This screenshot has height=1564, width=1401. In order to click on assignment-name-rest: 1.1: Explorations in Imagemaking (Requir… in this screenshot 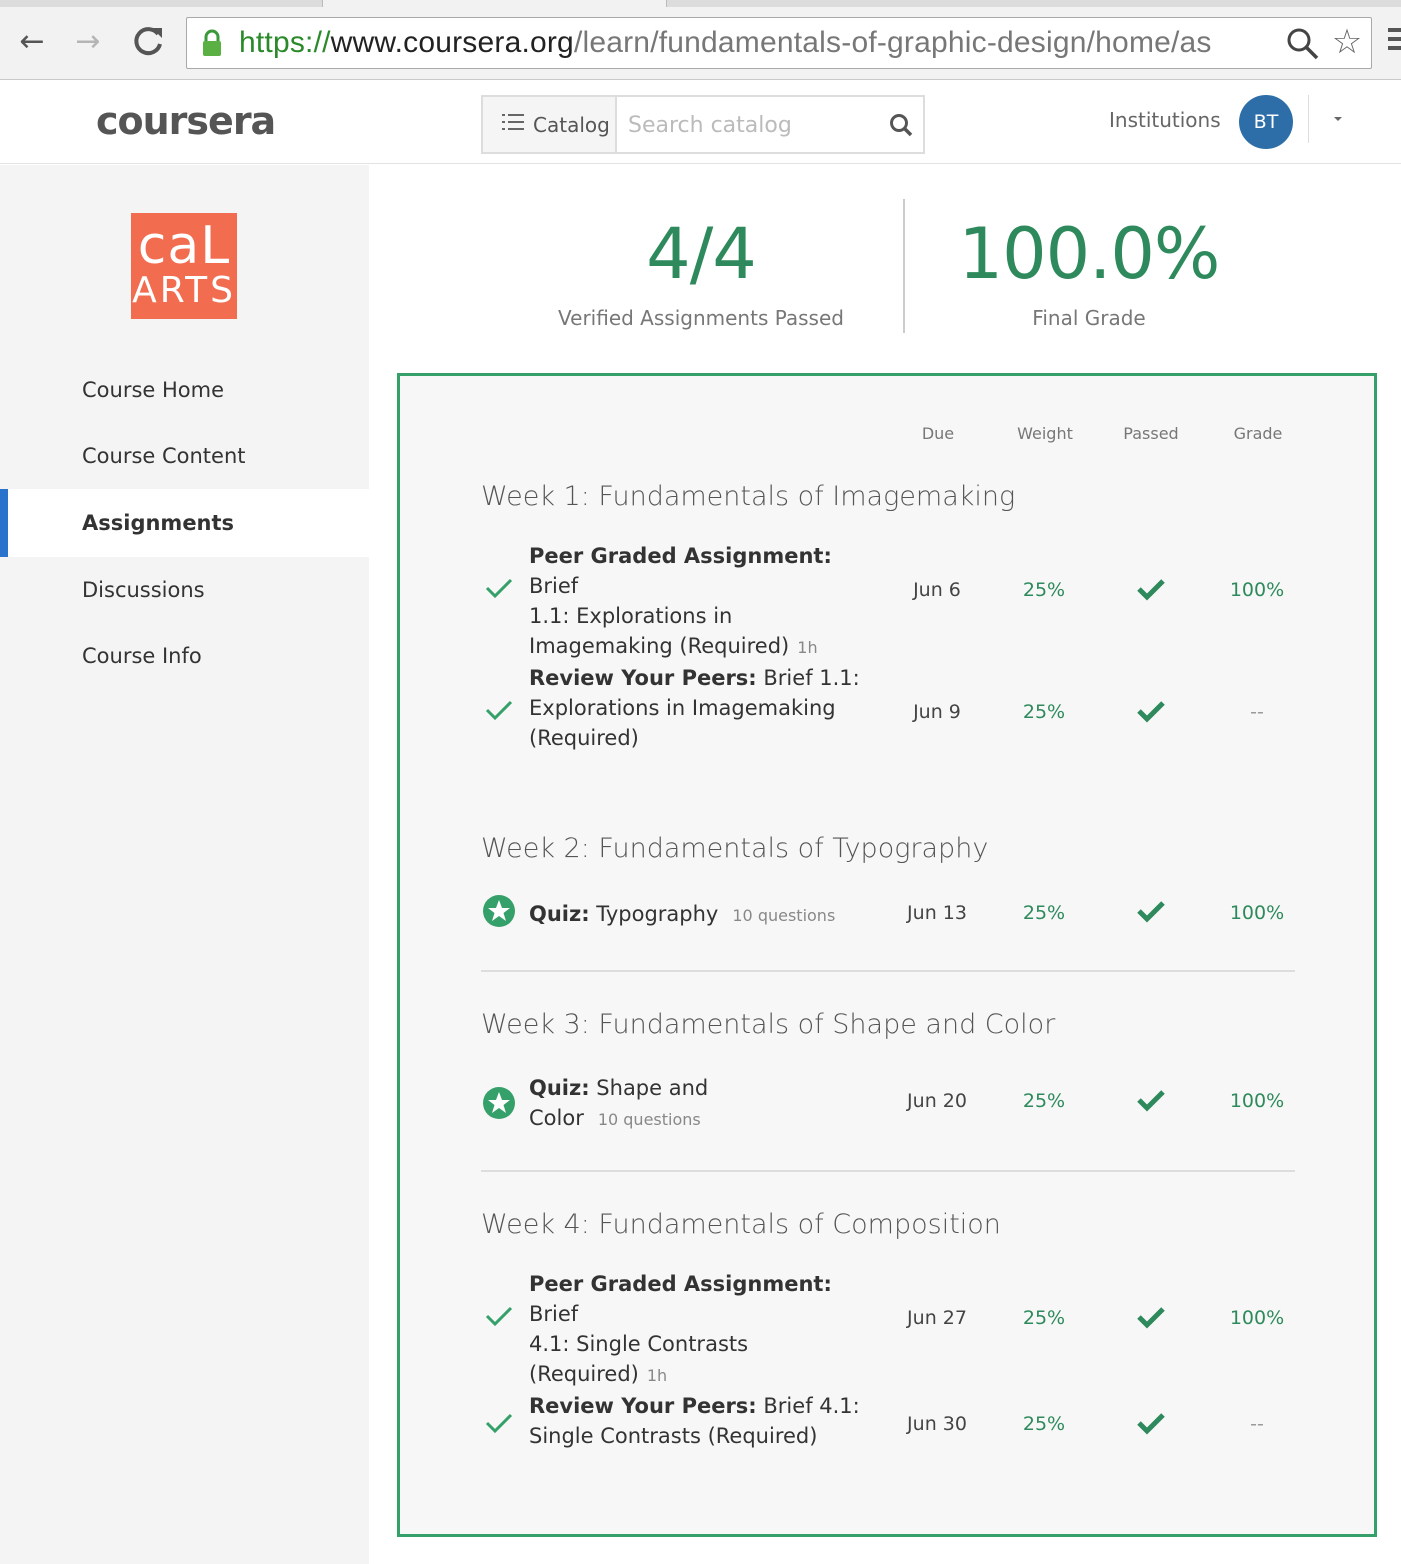, I will do `click(659, 631)`.